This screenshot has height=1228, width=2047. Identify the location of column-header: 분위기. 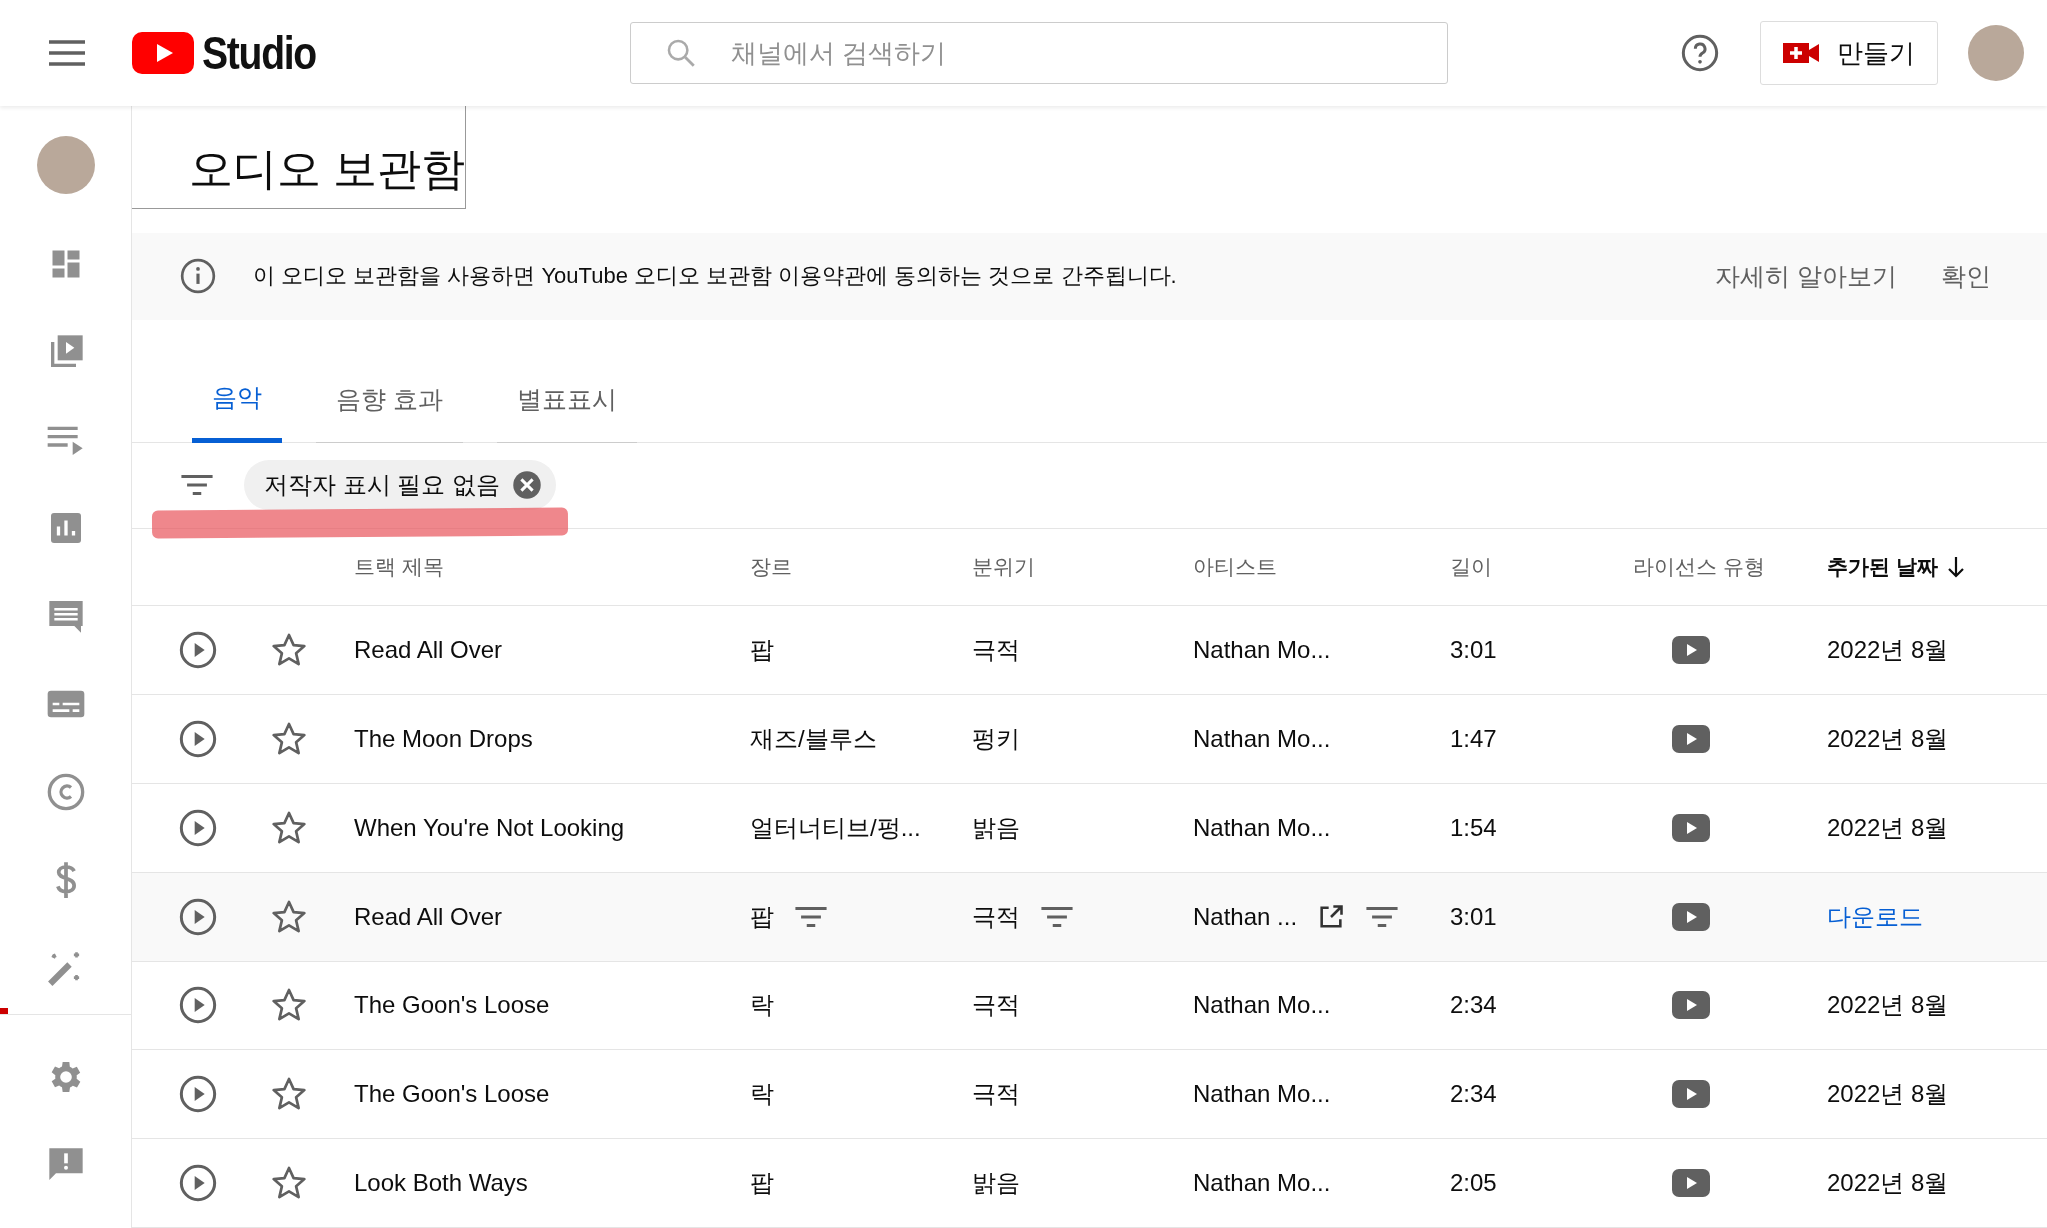
(1003, 567).